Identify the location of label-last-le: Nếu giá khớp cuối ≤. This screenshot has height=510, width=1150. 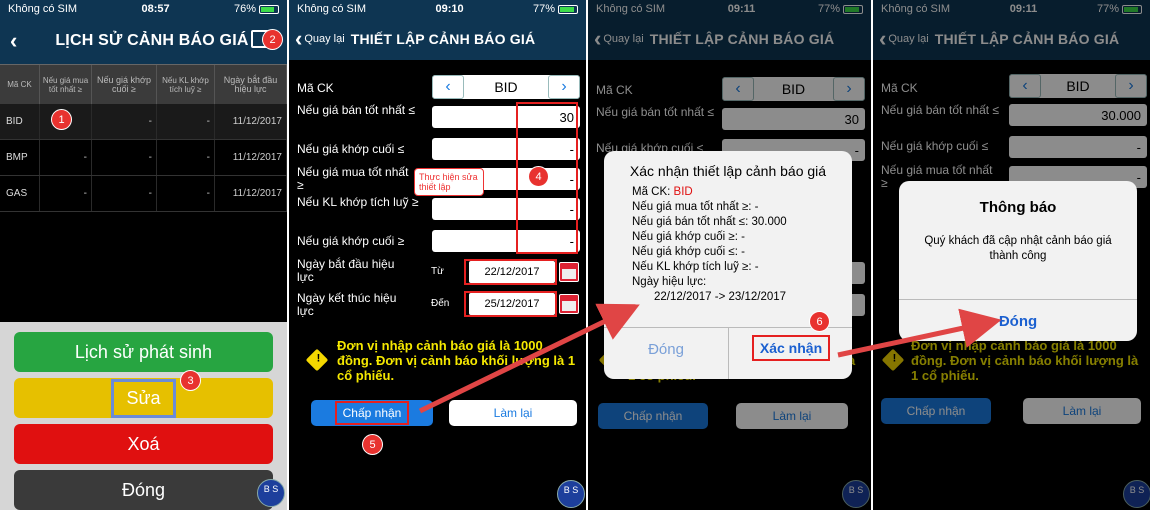
(351, 149).